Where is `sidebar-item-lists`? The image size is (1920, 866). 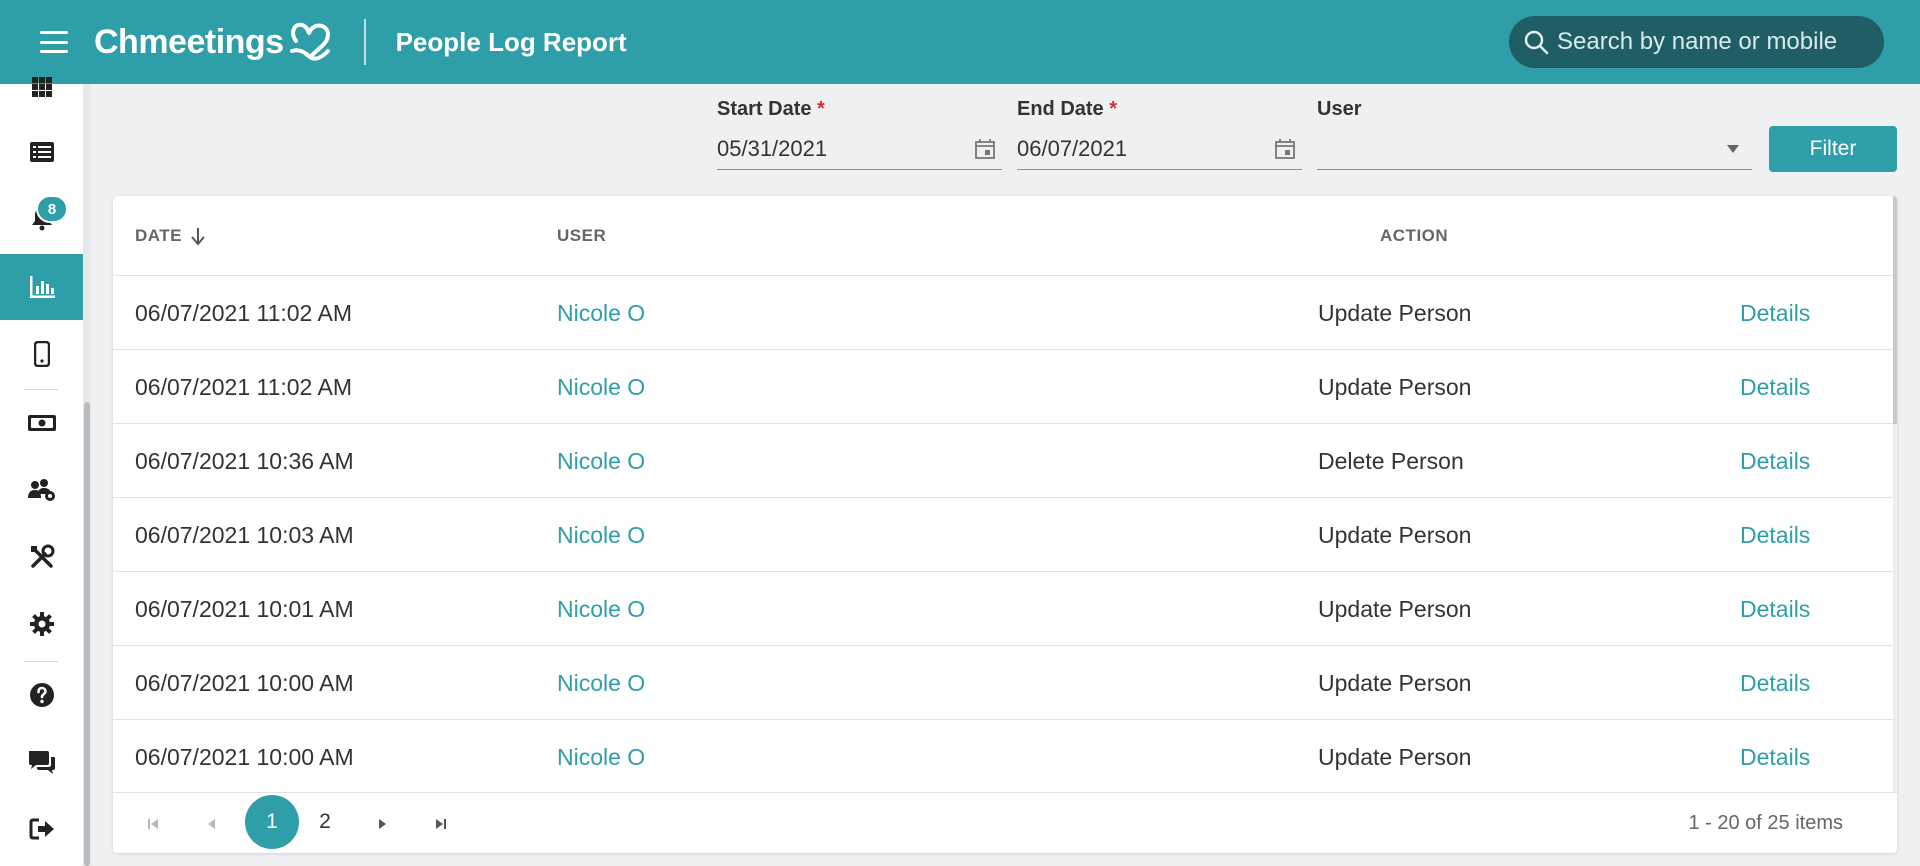 sidebar-item-lists is located at coordinates (41, 152).